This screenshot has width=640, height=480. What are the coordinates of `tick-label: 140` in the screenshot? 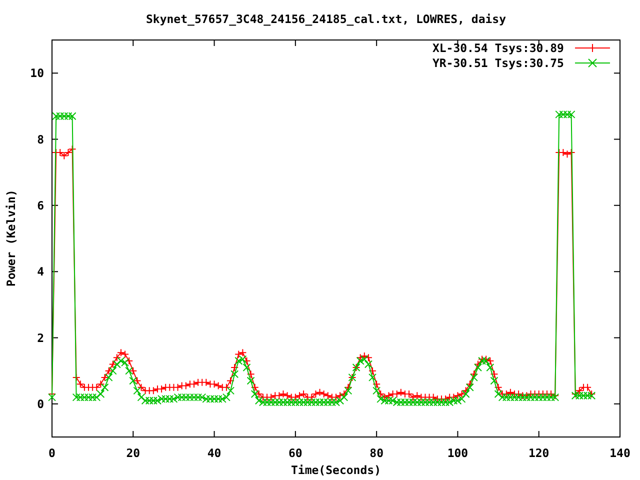 It's located at (620, 453).